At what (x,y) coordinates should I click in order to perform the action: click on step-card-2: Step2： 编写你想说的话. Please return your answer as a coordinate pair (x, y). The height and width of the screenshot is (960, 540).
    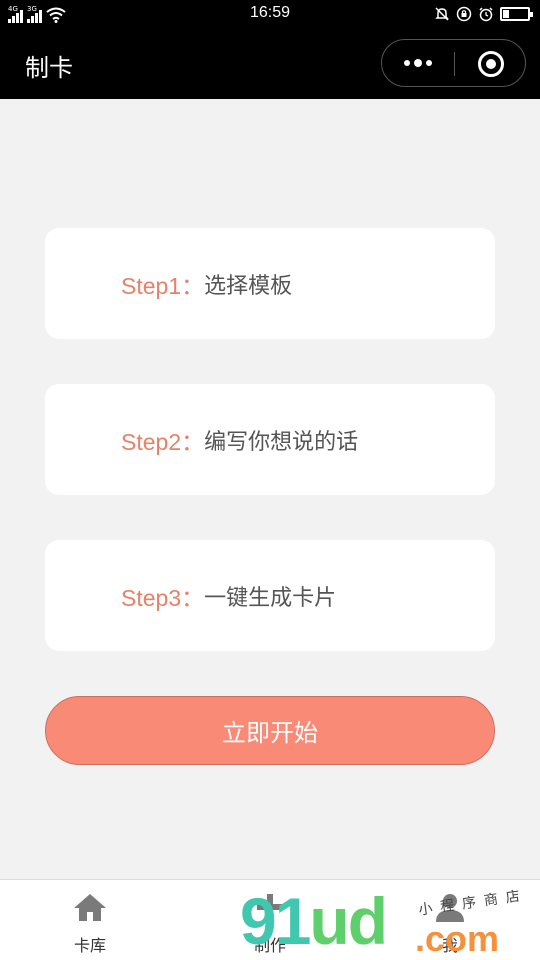
    Looking at the image, I should click on (270, 439).